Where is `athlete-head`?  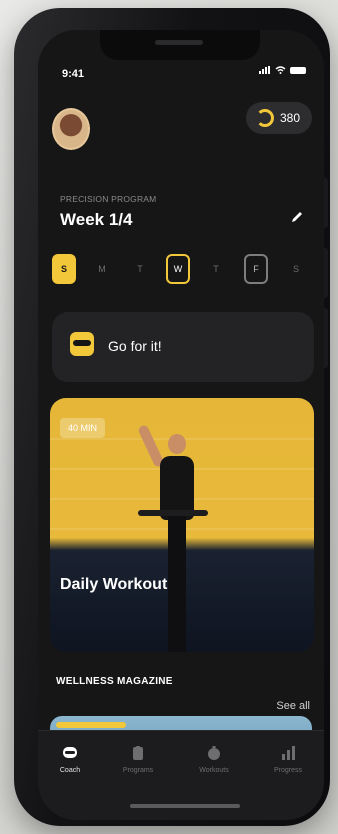
athlete-head is located at coordinates (177, 444).